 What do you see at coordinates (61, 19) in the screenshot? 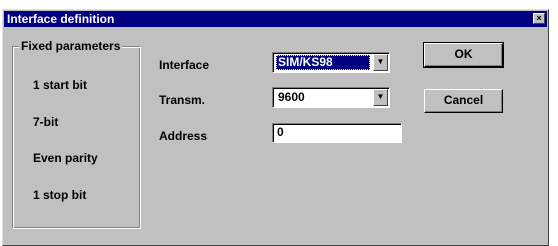
I see `window-title: Interface definition` at bounding box center [61, 19].